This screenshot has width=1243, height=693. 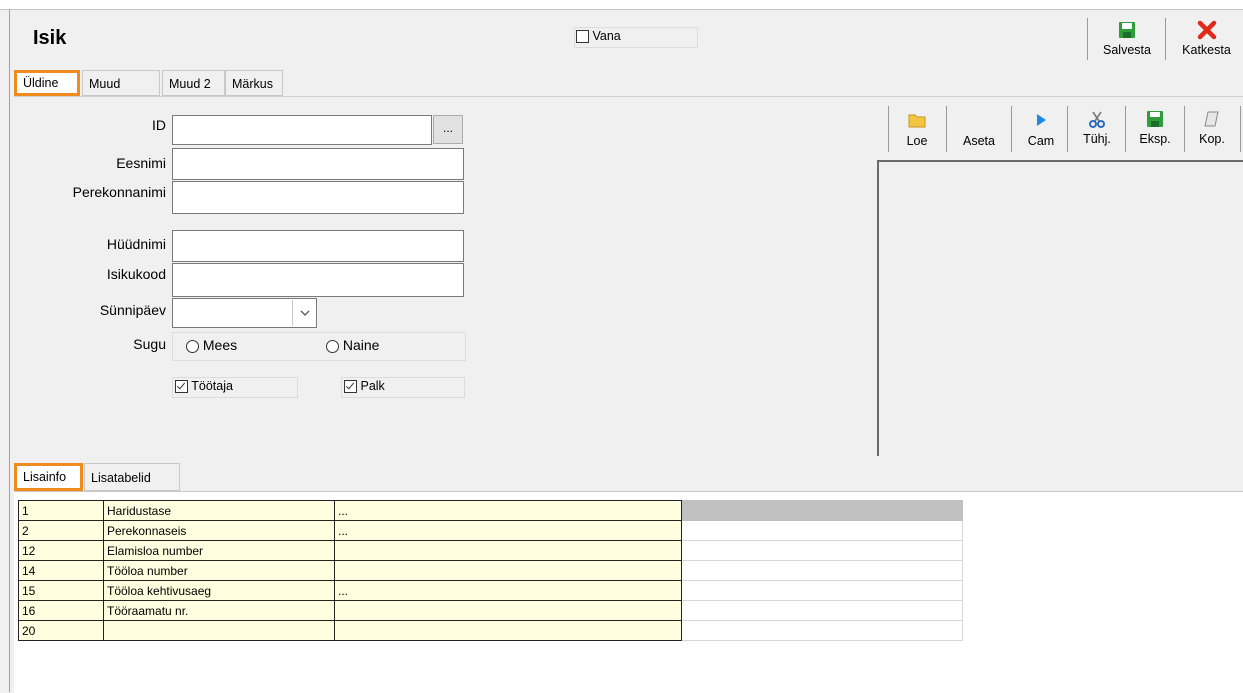 I want to click on tootaja-checkbox: Töötaja, so click(x=204, y=386).